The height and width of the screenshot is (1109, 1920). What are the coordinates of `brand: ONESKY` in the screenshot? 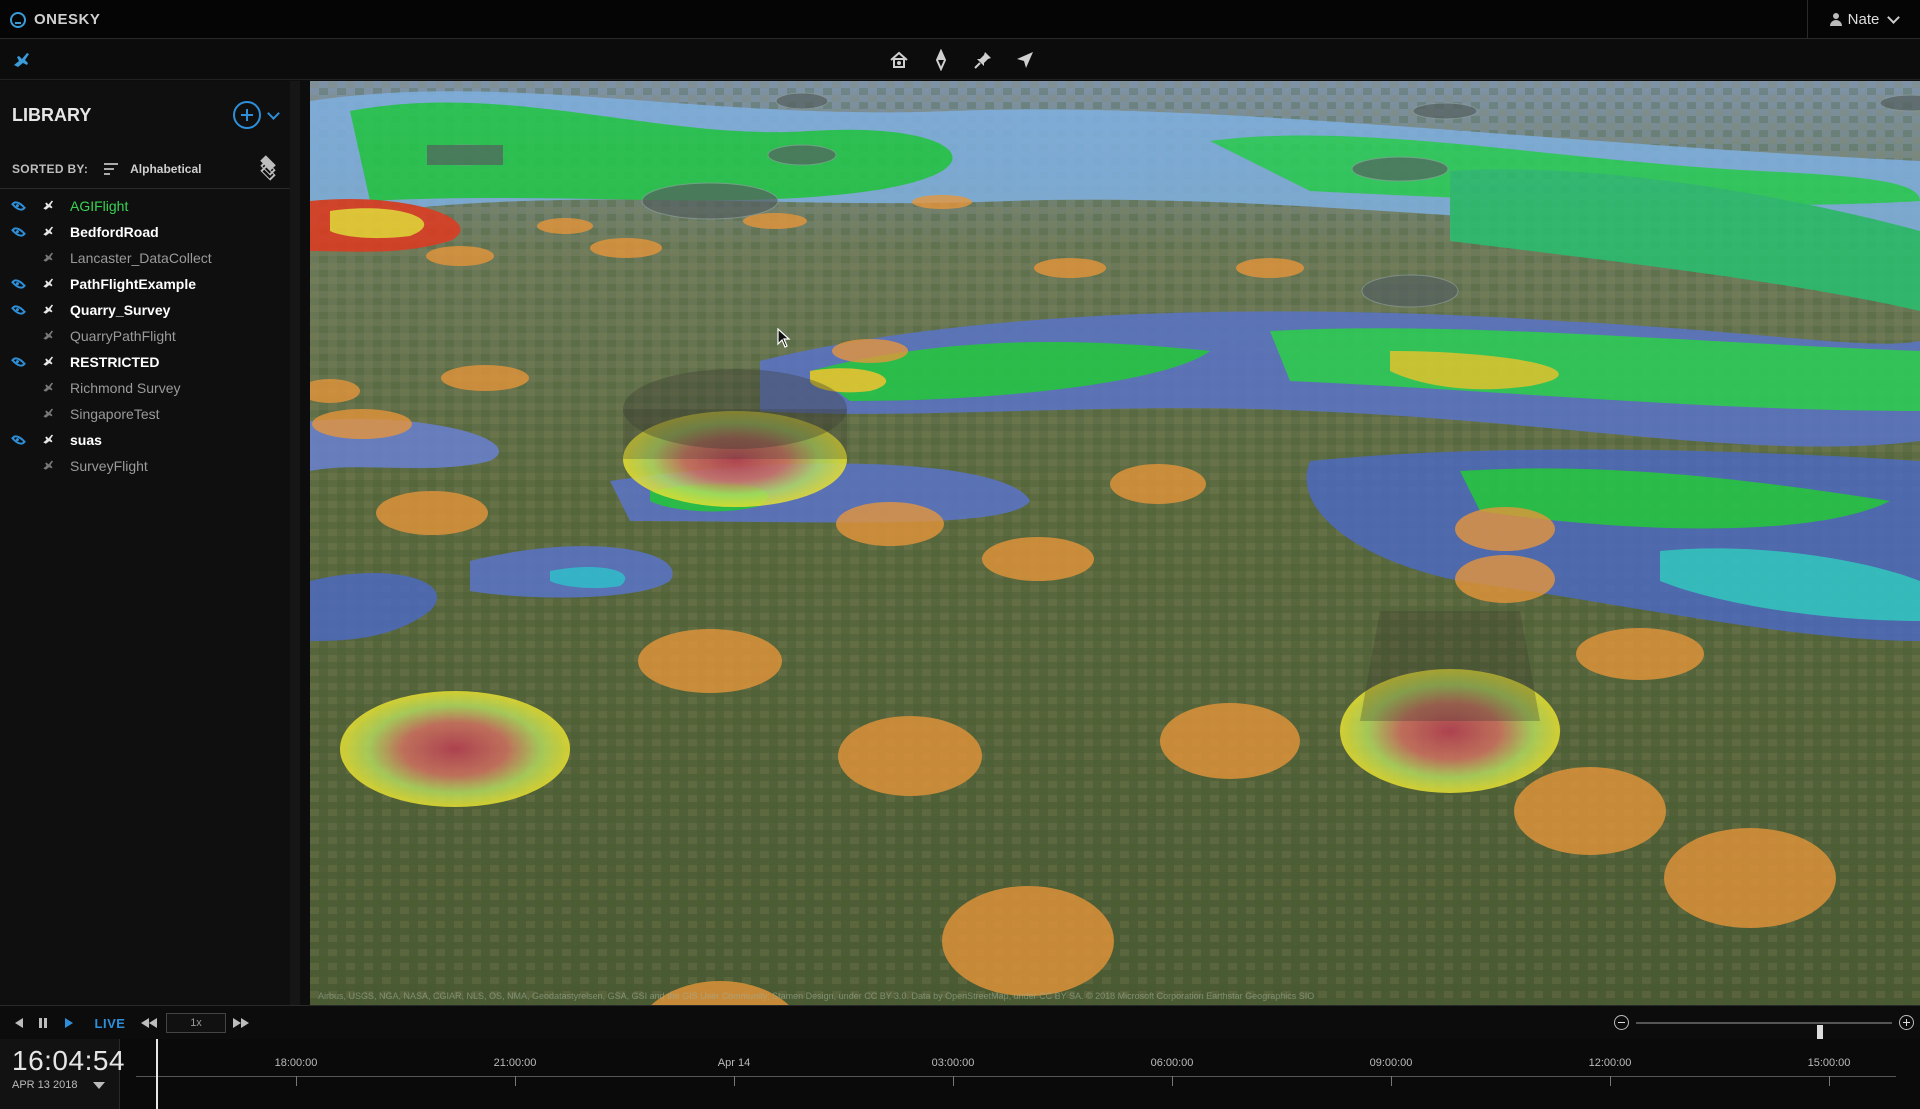 It's located at (55, 19).